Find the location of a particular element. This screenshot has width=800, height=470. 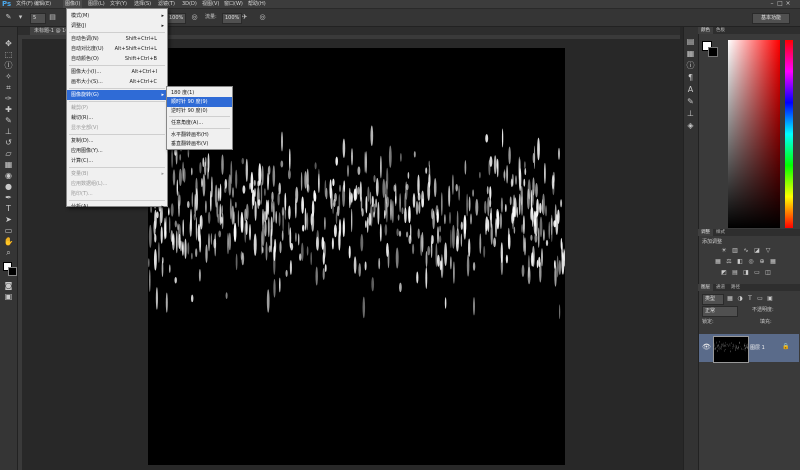

quick-mask-icon: ◙ is located at coordinates (8, 285).